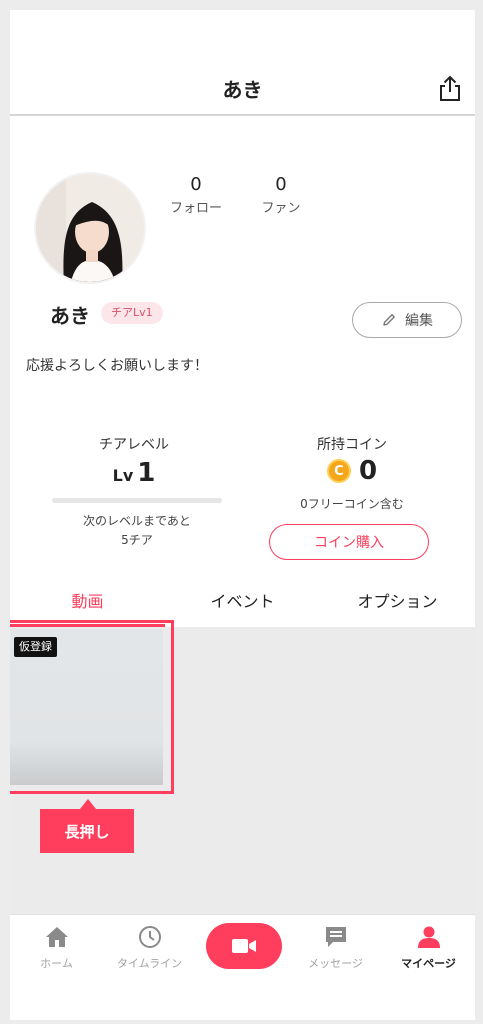  I want to click on tab-options: オプション, so click(397, 600).